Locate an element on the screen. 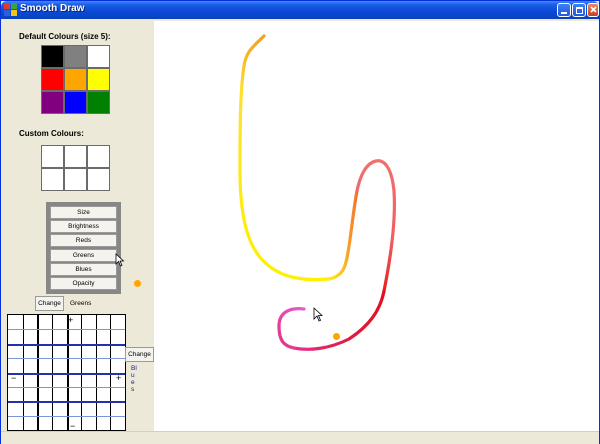 This screenshot has height=444, width=600. x-channel-label: Greens is located at coordinates (81, 303).